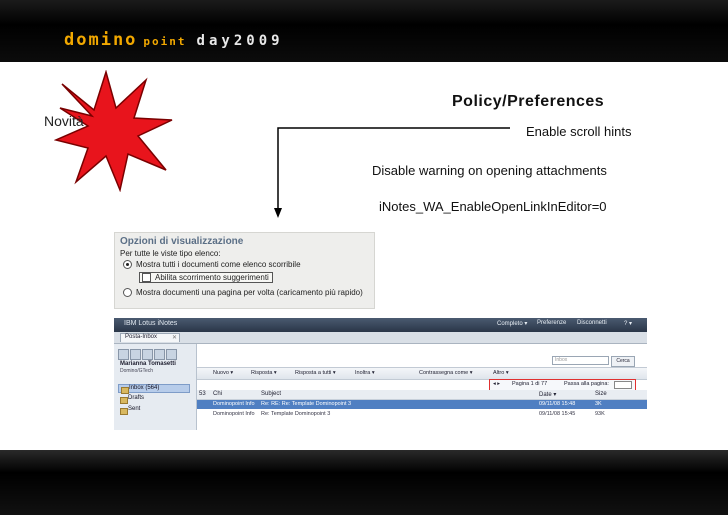 The image size is (728, 515). What do you see at coordinates (547, 394) in the screenshot?
I see `column-date: Date ▾` at bounding box center [547, 394].